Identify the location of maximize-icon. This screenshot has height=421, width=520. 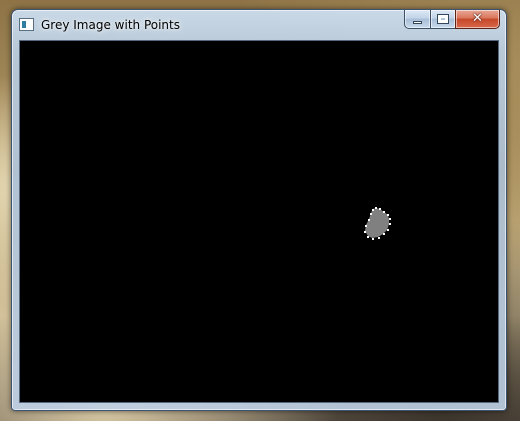
(443, 19).